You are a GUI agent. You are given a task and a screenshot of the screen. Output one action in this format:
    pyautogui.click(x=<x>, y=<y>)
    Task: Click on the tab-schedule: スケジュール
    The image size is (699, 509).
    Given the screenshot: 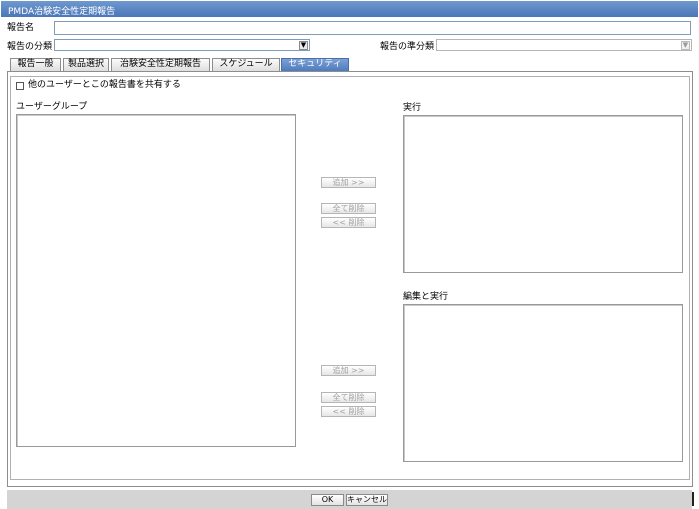 What is the action you would take?
    pyautogui.click(x=246, y=64)
    